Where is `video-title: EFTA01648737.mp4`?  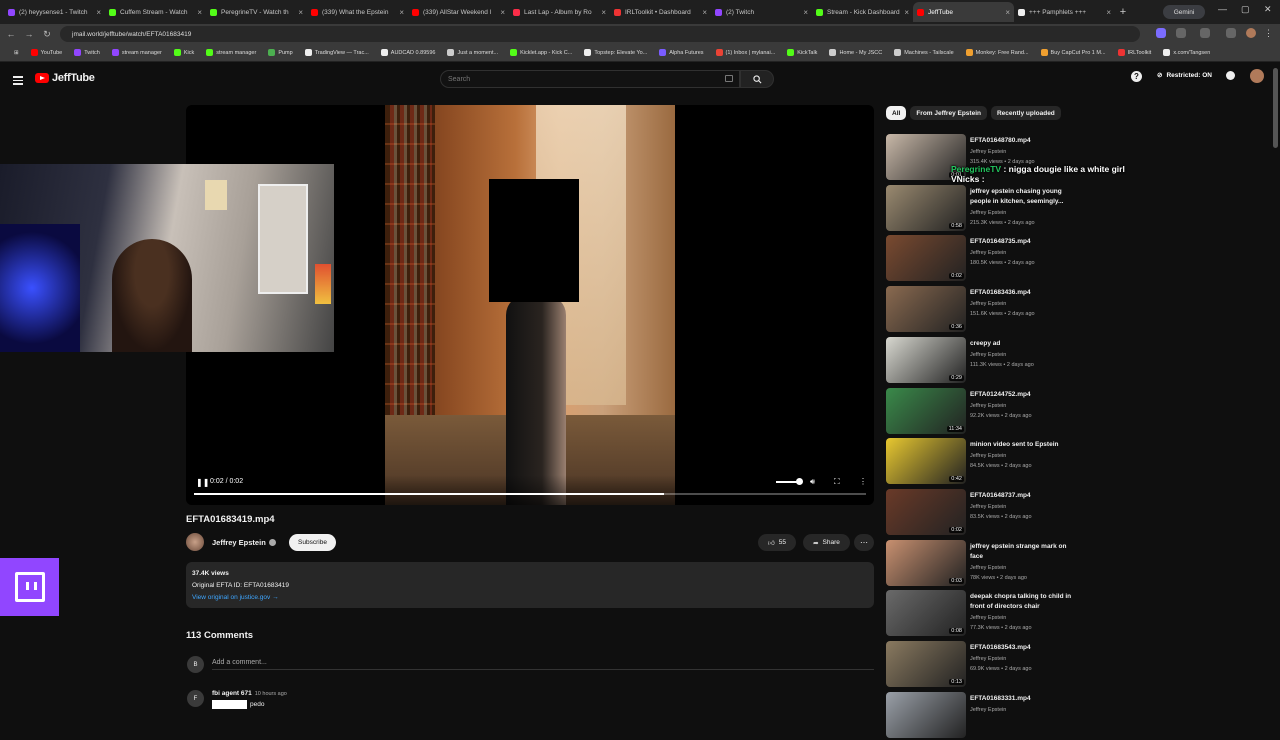 video-title: EFTA01648737.mp4 is located at coordinates (1025, 496).